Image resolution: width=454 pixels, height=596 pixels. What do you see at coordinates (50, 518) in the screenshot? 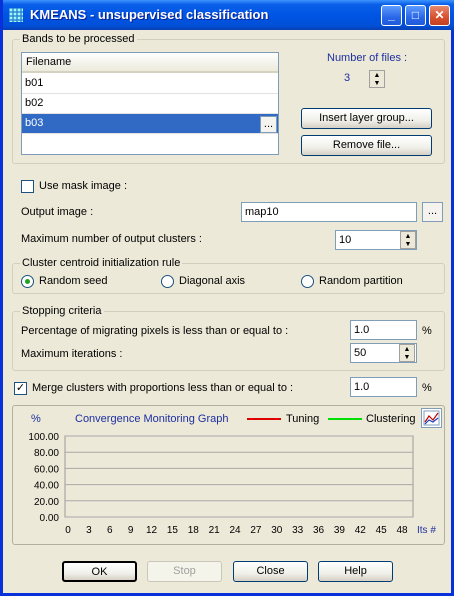
I see `y-tick-label: 0.00` at bounding box center [50, 518].